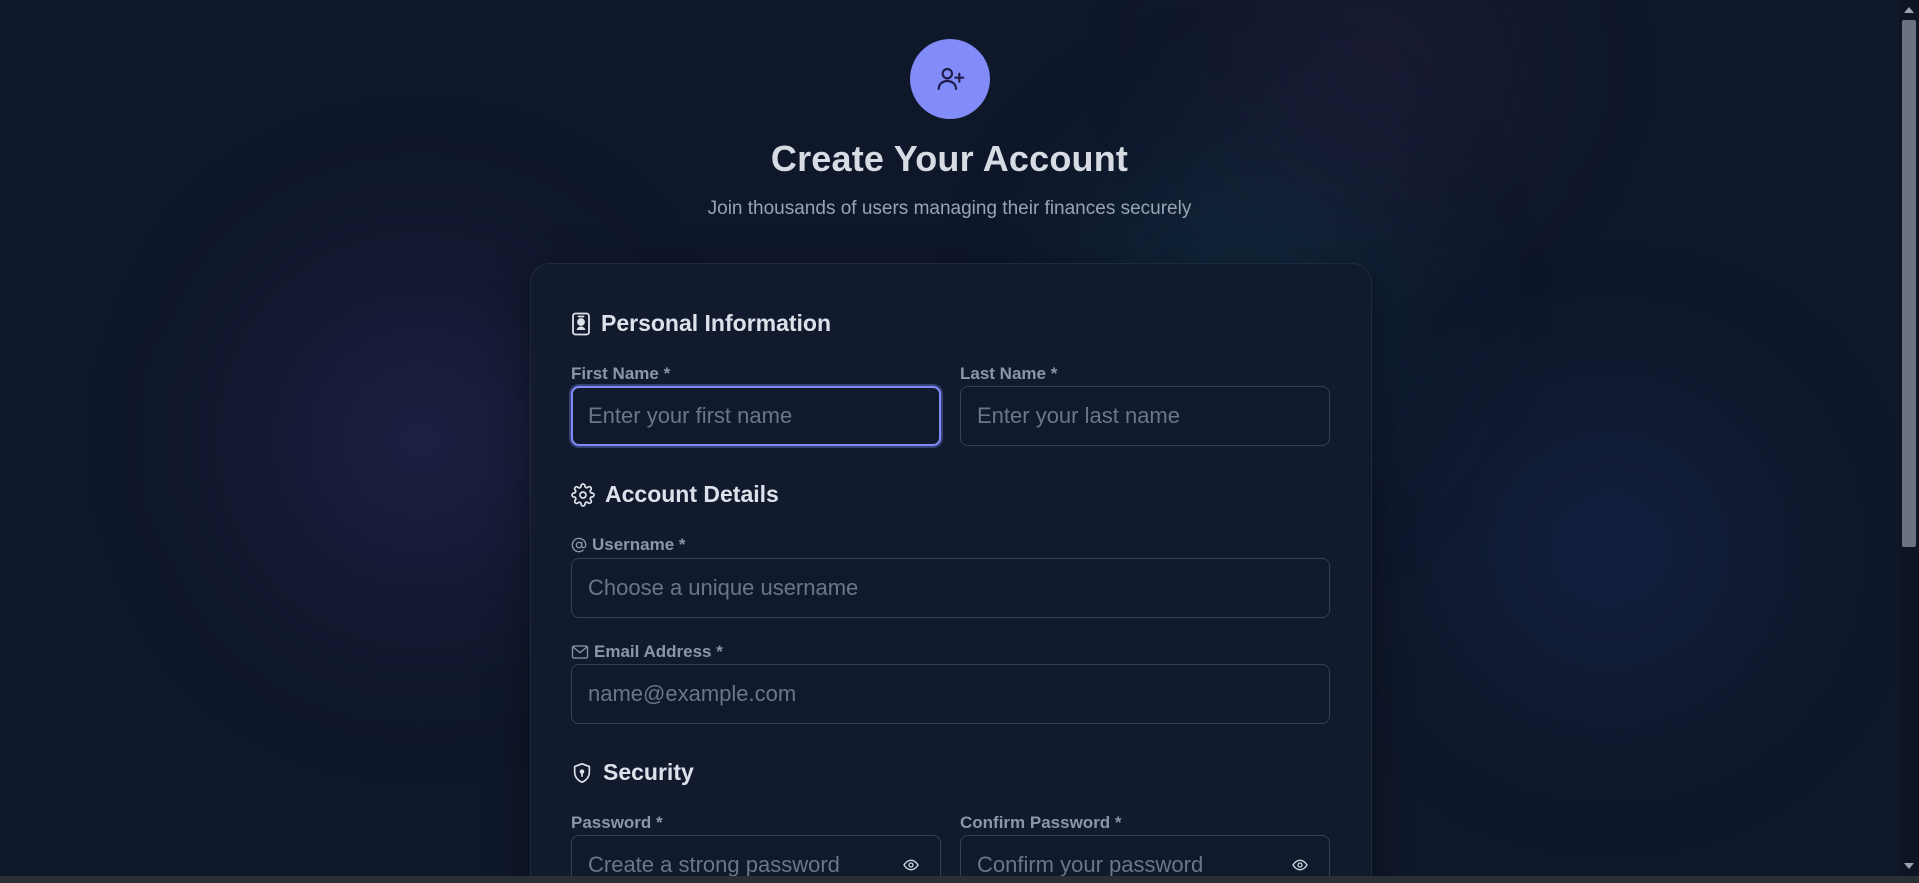 This screenshot has width=1919, height=883. Describe the element at coordinates (949, 158) in the screenshot. I see `page-title: Create Your Account` at that location.